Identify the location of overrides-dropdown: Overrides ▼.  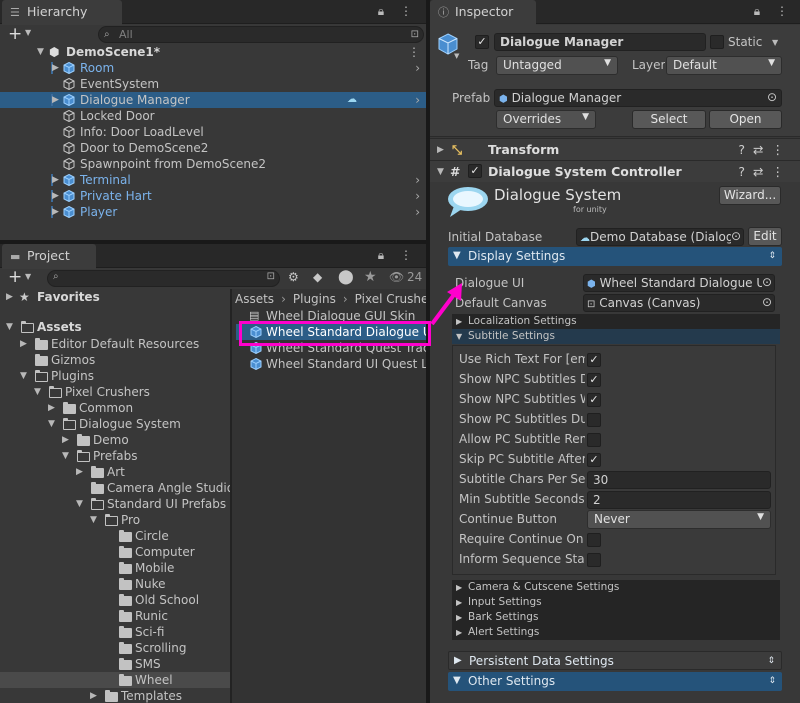
(546, 119).